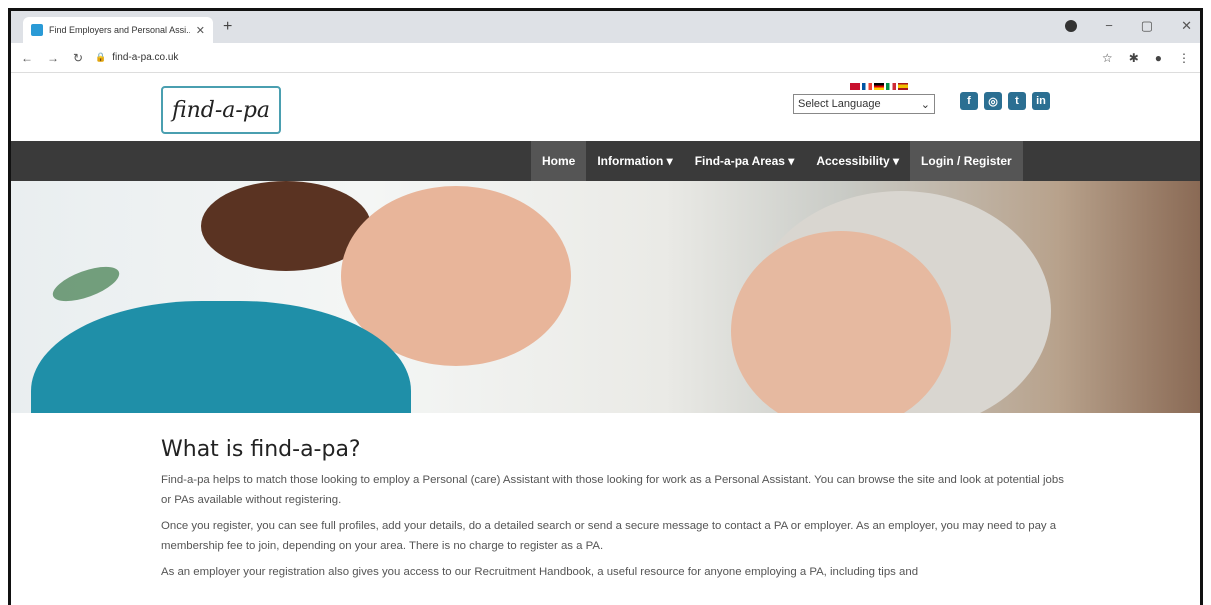 This screenshot has width=1211, height=605. I want to click on reload-icon: ↻, so click(78, 58).